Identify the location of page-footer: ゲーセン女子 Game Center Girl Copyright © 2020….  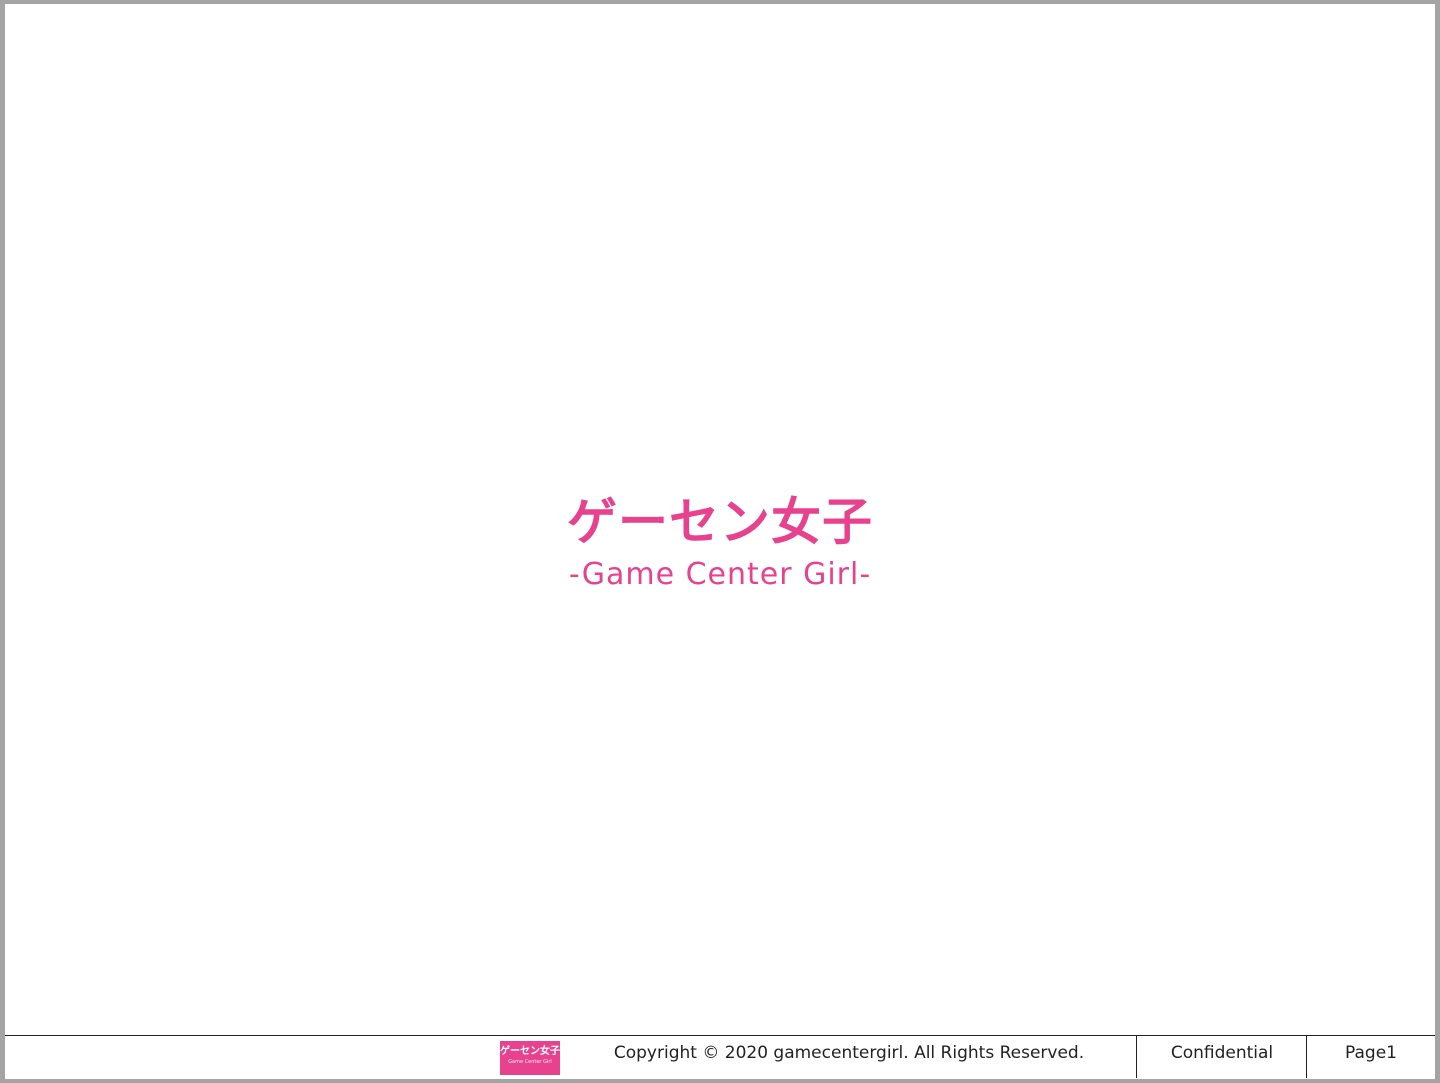
(720, 1057).